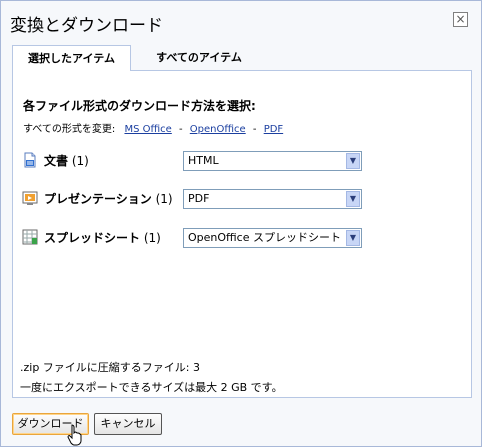  Describe the element at coordinates (218, 129) in the screenshot. I see `openoffice-link: OpenOffice` at that location.